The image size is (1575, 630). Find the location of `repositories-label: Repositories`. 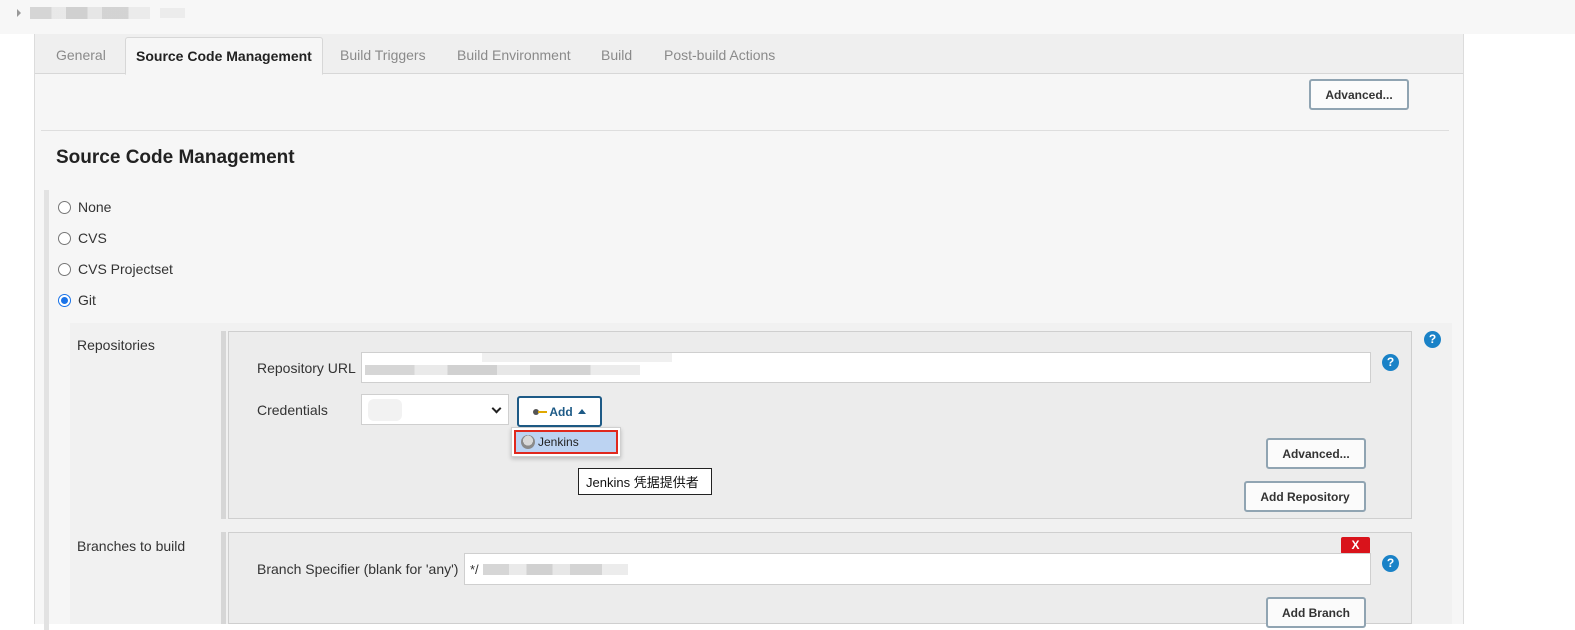

repositories-label: Repositories is located at coordinates (116, 345).